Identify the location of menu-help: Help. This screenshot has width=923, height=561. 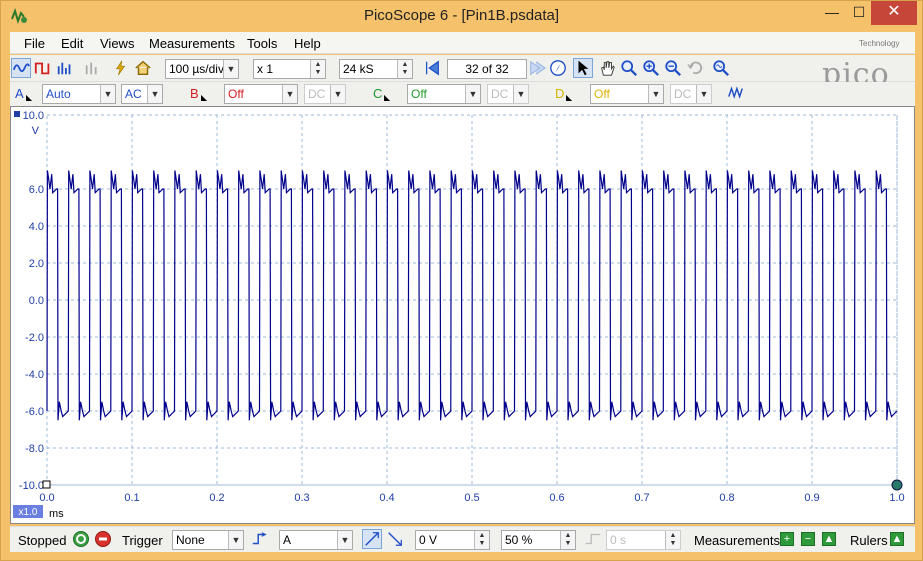
(307, 43).